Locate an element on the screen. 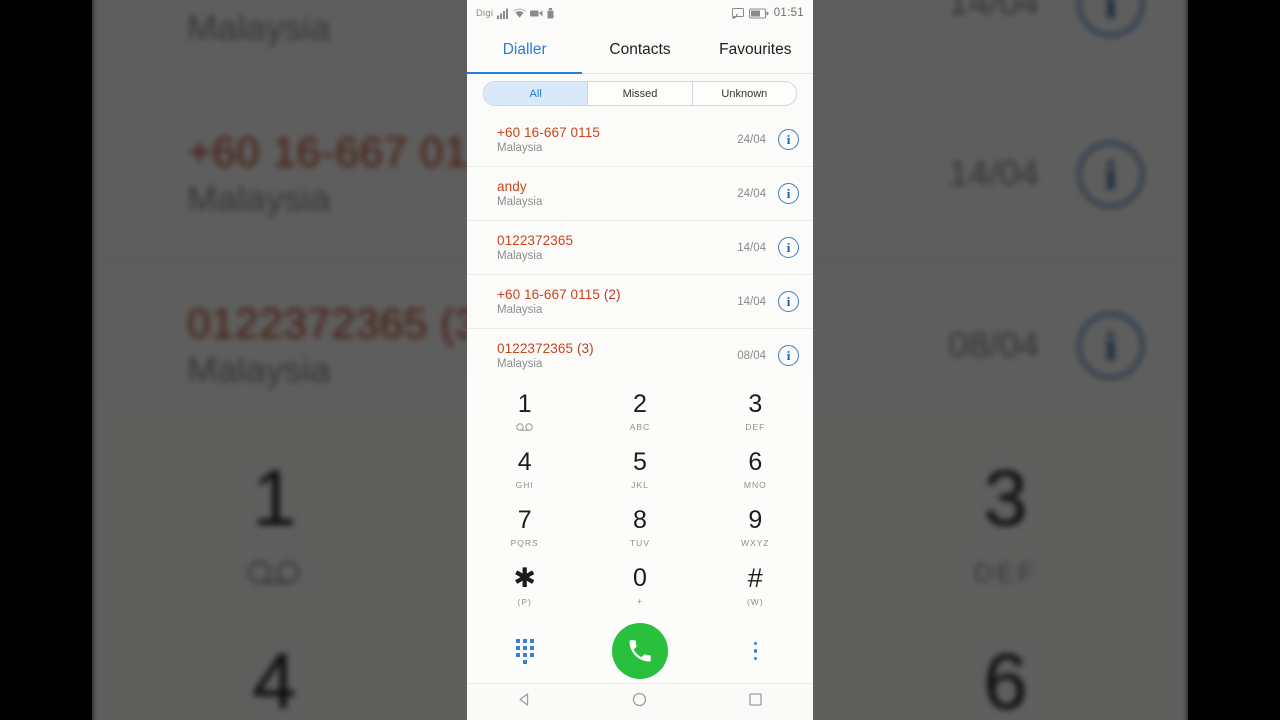 This screenshot has width=1280, height=720. call-row-text: +60 16-667 0115 Malaysia is located at coordinates (617, 139).